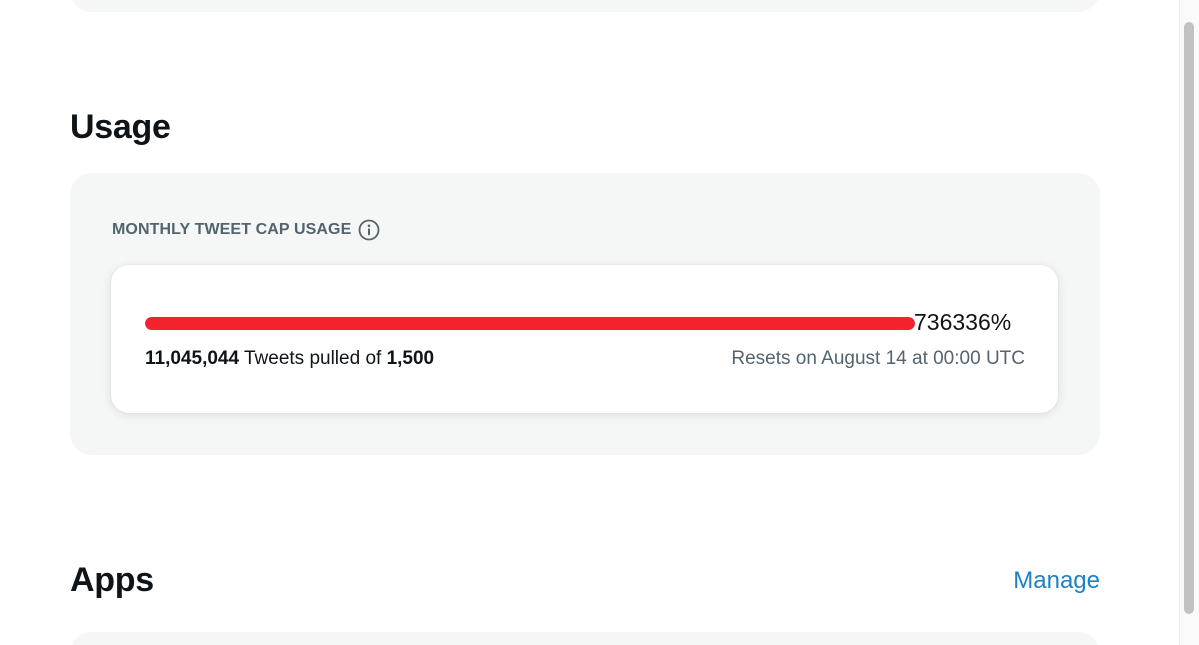  I want to click on usage-progress-row: 736336%, so click(585, 322).